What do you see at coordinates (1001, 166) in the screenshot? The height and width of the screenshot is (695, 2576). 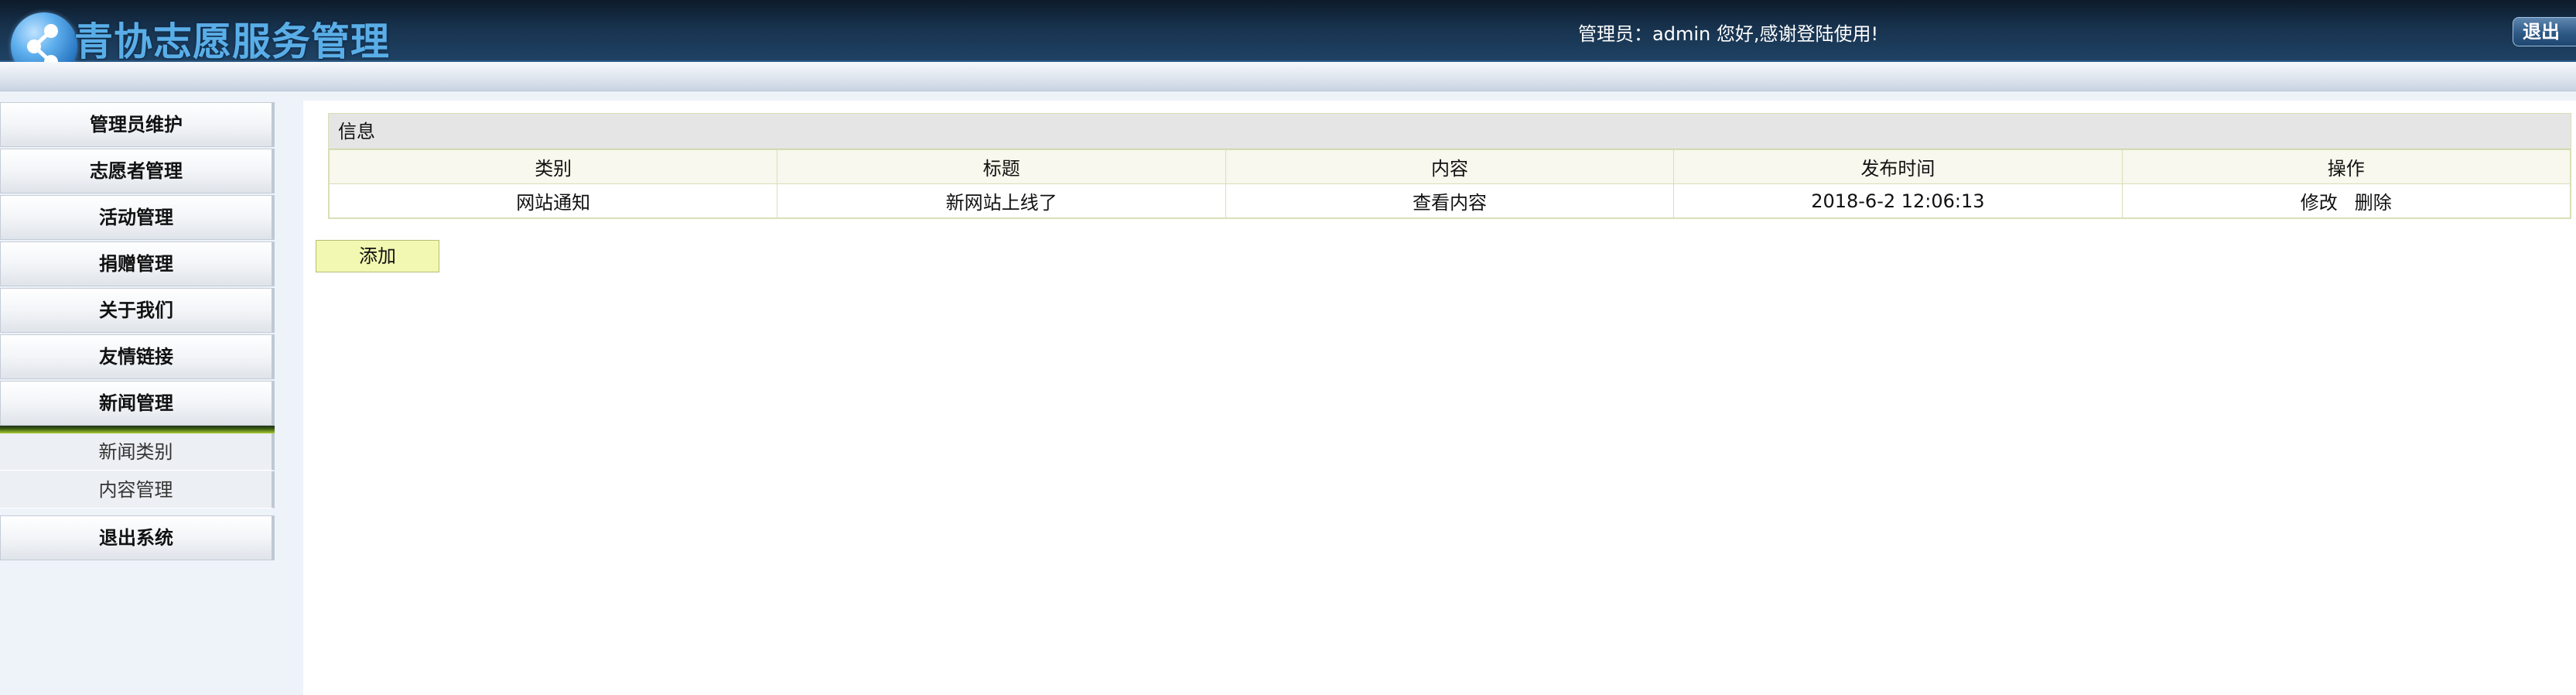 I see `column-header-title: 标题` at bounding box center [1001, 166].